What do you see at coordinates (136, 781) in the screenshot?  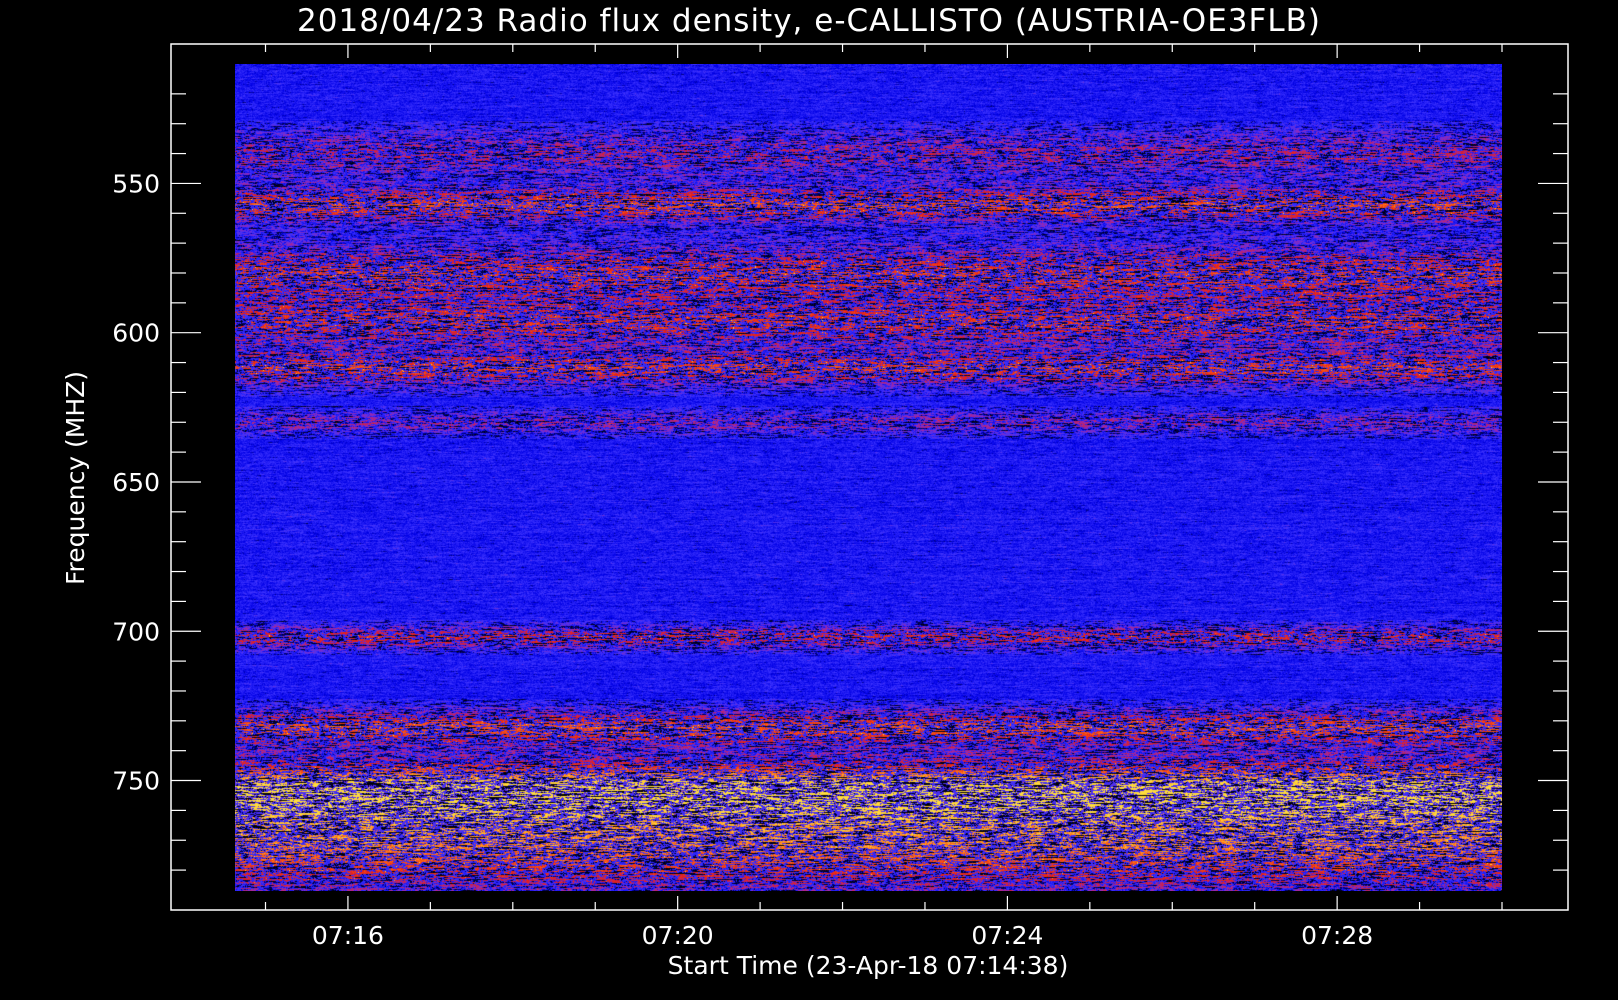 I see `y-tick-label: 750` at bounding box center [136, 781].